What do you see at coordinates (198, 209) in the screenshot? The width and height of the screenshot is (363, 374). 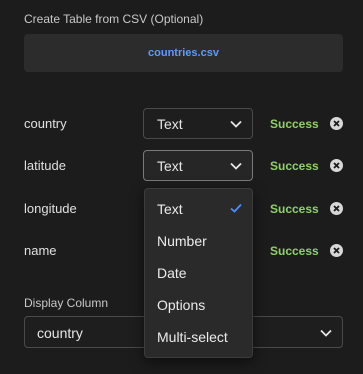 I see `dropdown-option-text: Text` at bounding box center [198, 209].